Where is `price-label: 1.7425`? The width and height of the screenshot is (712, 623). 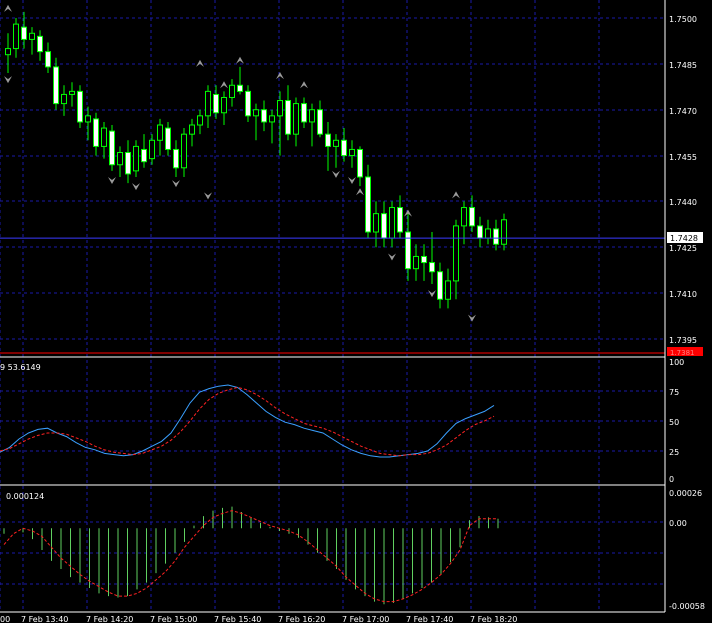
price-label: 1.7425 is located at coordinates (683, 248).